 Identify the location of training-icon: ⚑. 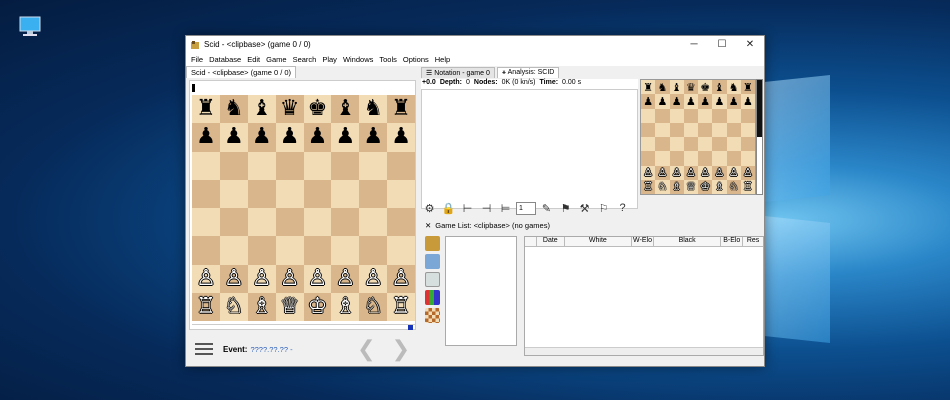
(565, 208).